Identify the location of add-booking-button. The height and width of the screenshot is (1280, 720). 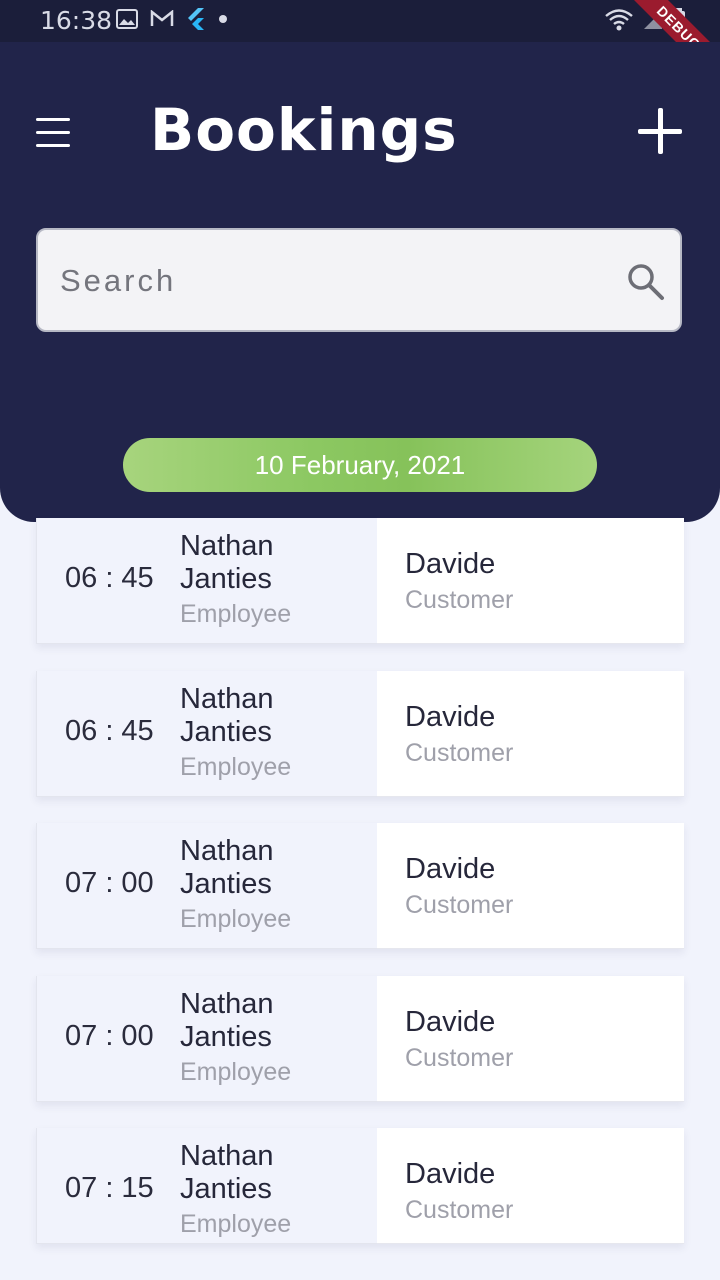
(661, 131).